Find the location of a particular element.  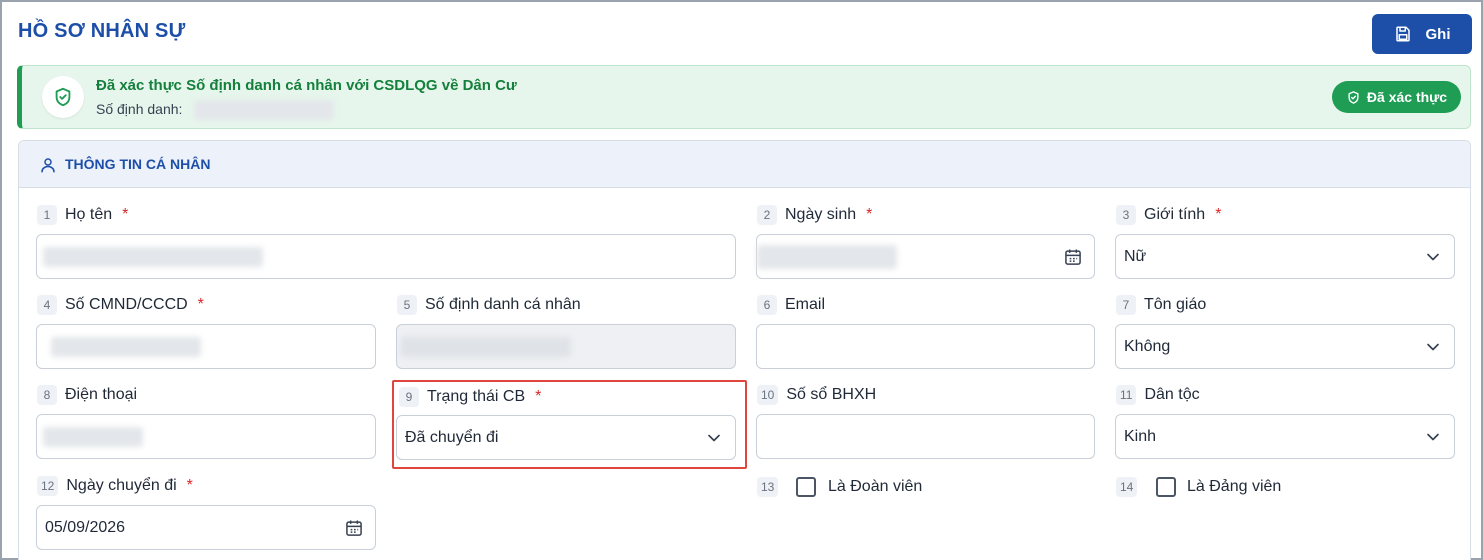

field-label-text: Trạng thái CB is located at coordinates (476, 396).